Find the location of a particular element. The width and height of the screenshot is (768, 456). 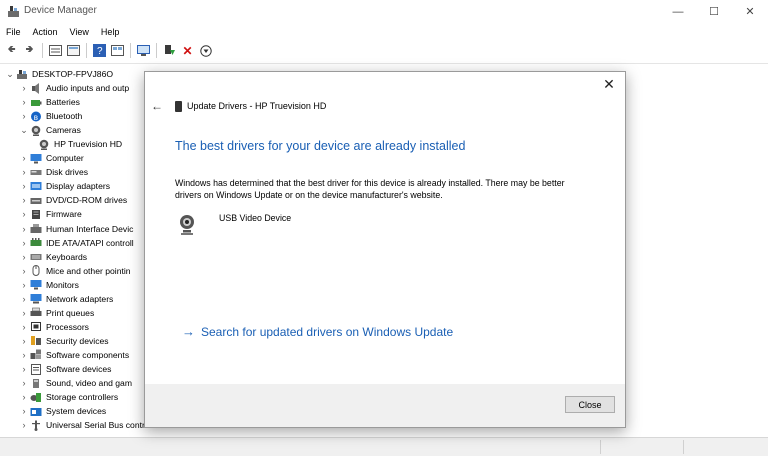

tree-item: › Monitors is located at coordinates (48, 285).